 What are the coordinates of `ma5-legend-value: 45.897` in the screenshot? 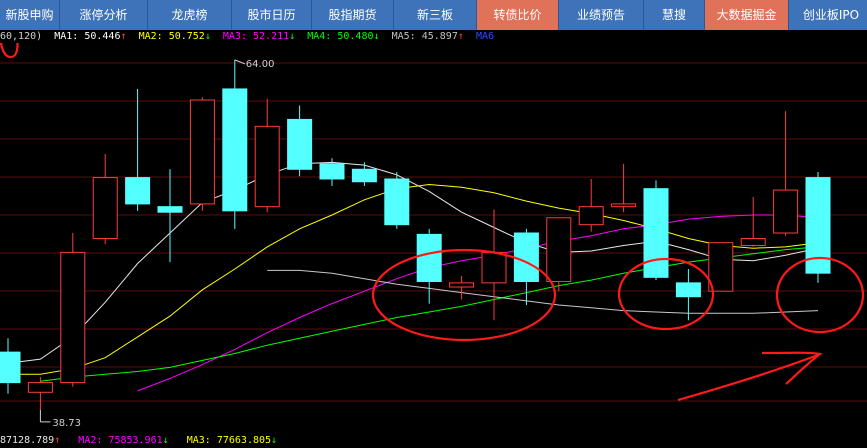 It's located at (439, 36).